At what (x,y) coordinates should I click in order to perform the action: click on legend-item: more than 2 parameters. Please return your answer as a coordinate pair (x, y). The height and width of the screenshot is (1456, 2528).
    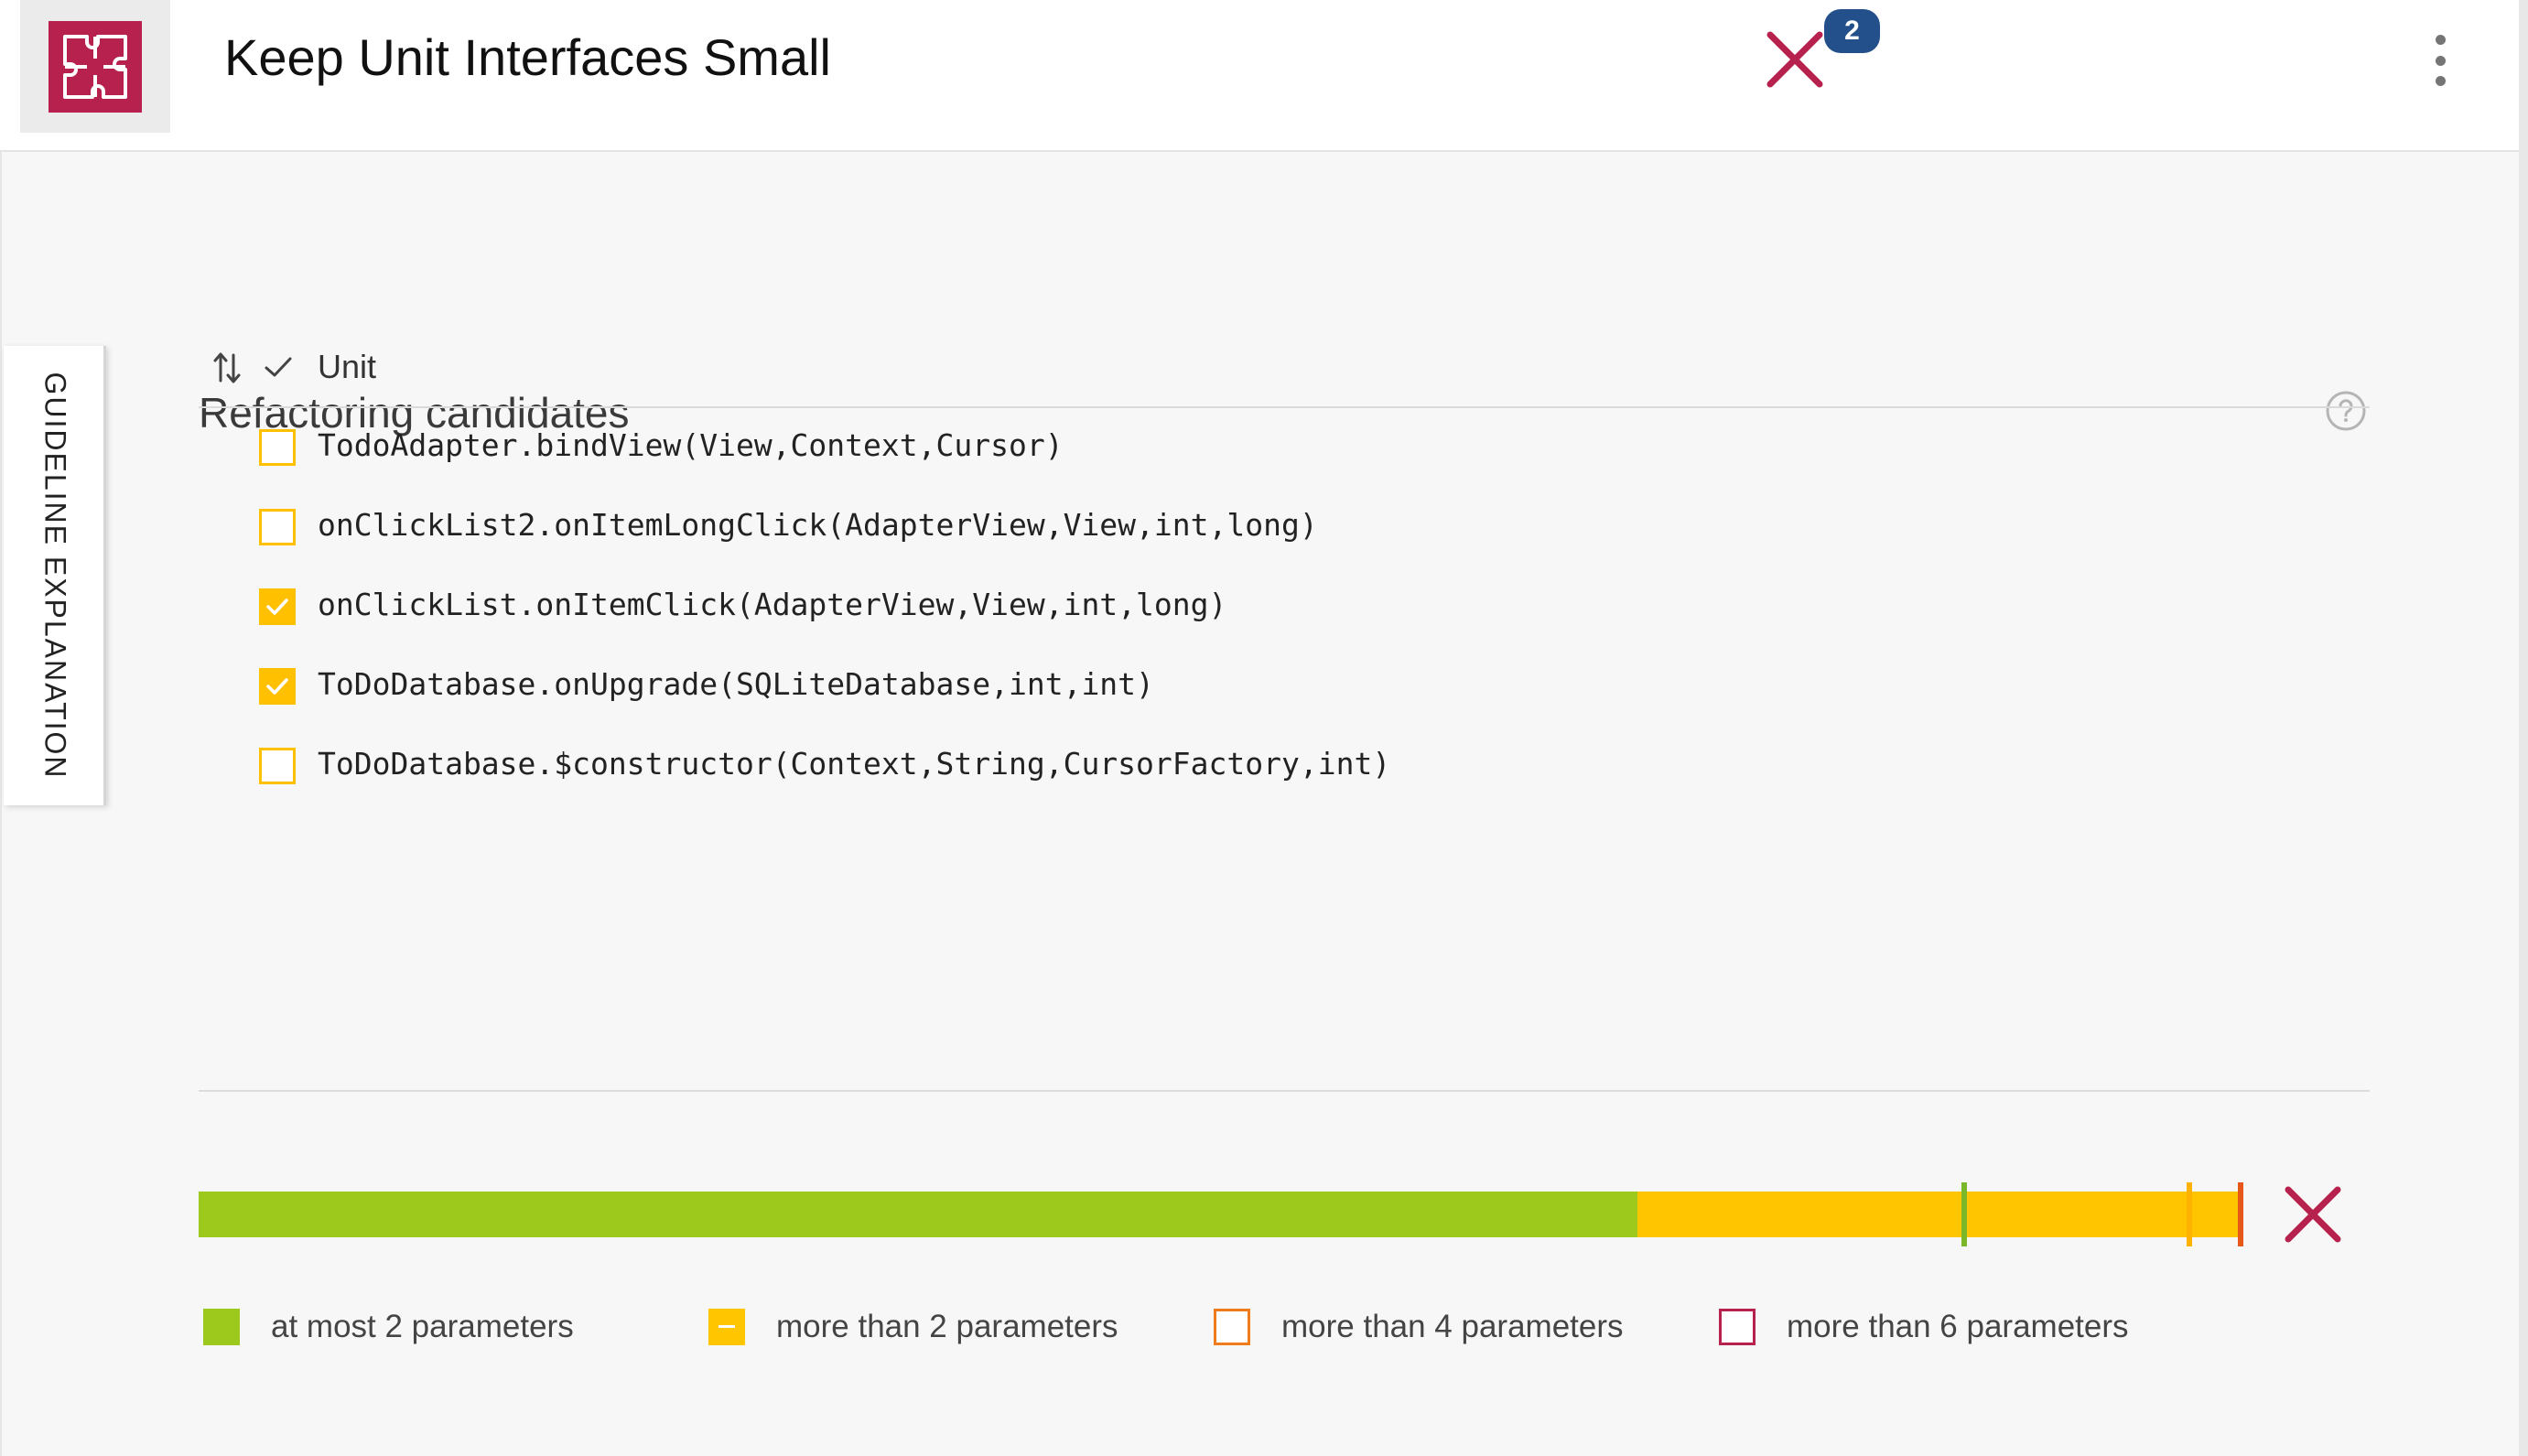
    Looking at the image, I should click on (913, 1327).